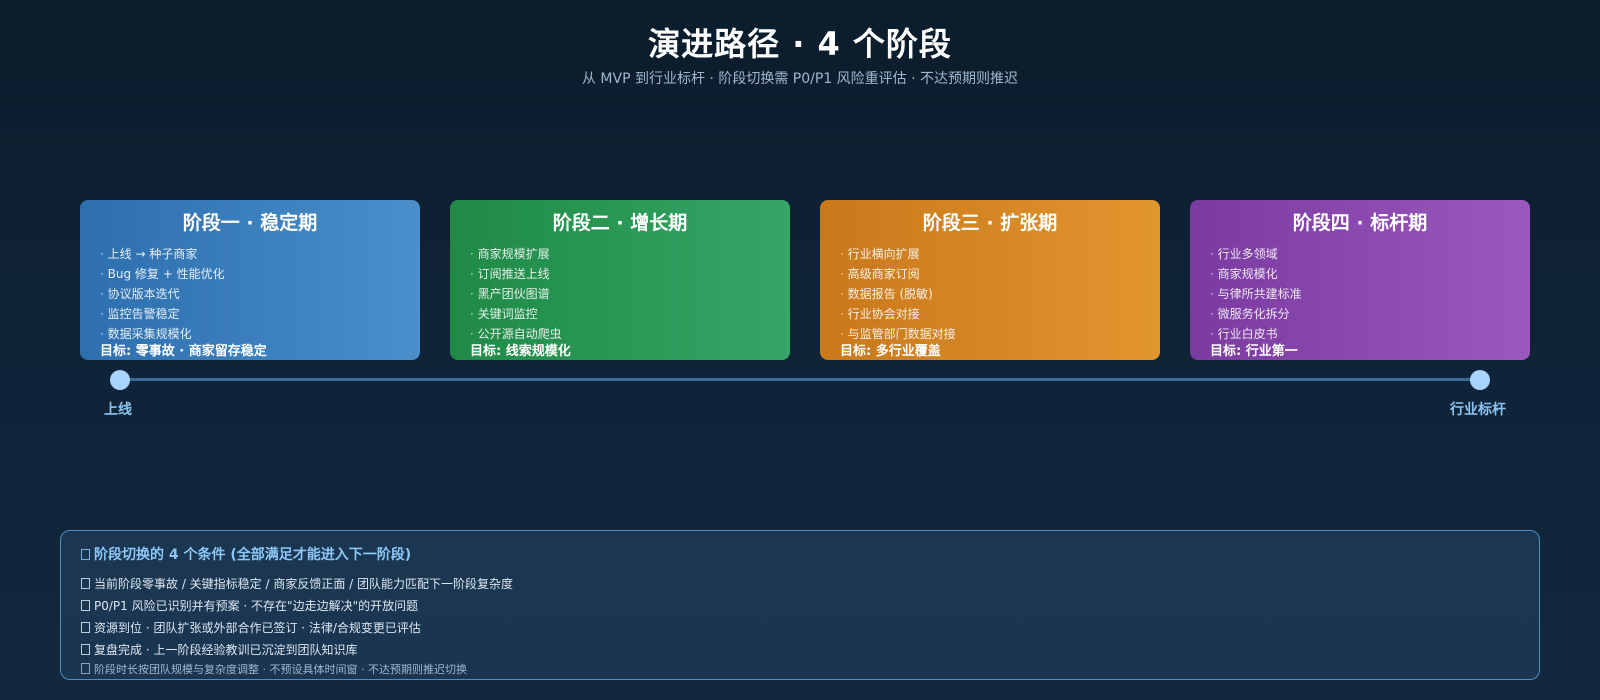 This screenshot has width=1600, height=700. Describe the element at coordinates (1480, 380) in the screenshot. I see `timeline-end-dot` at that location.